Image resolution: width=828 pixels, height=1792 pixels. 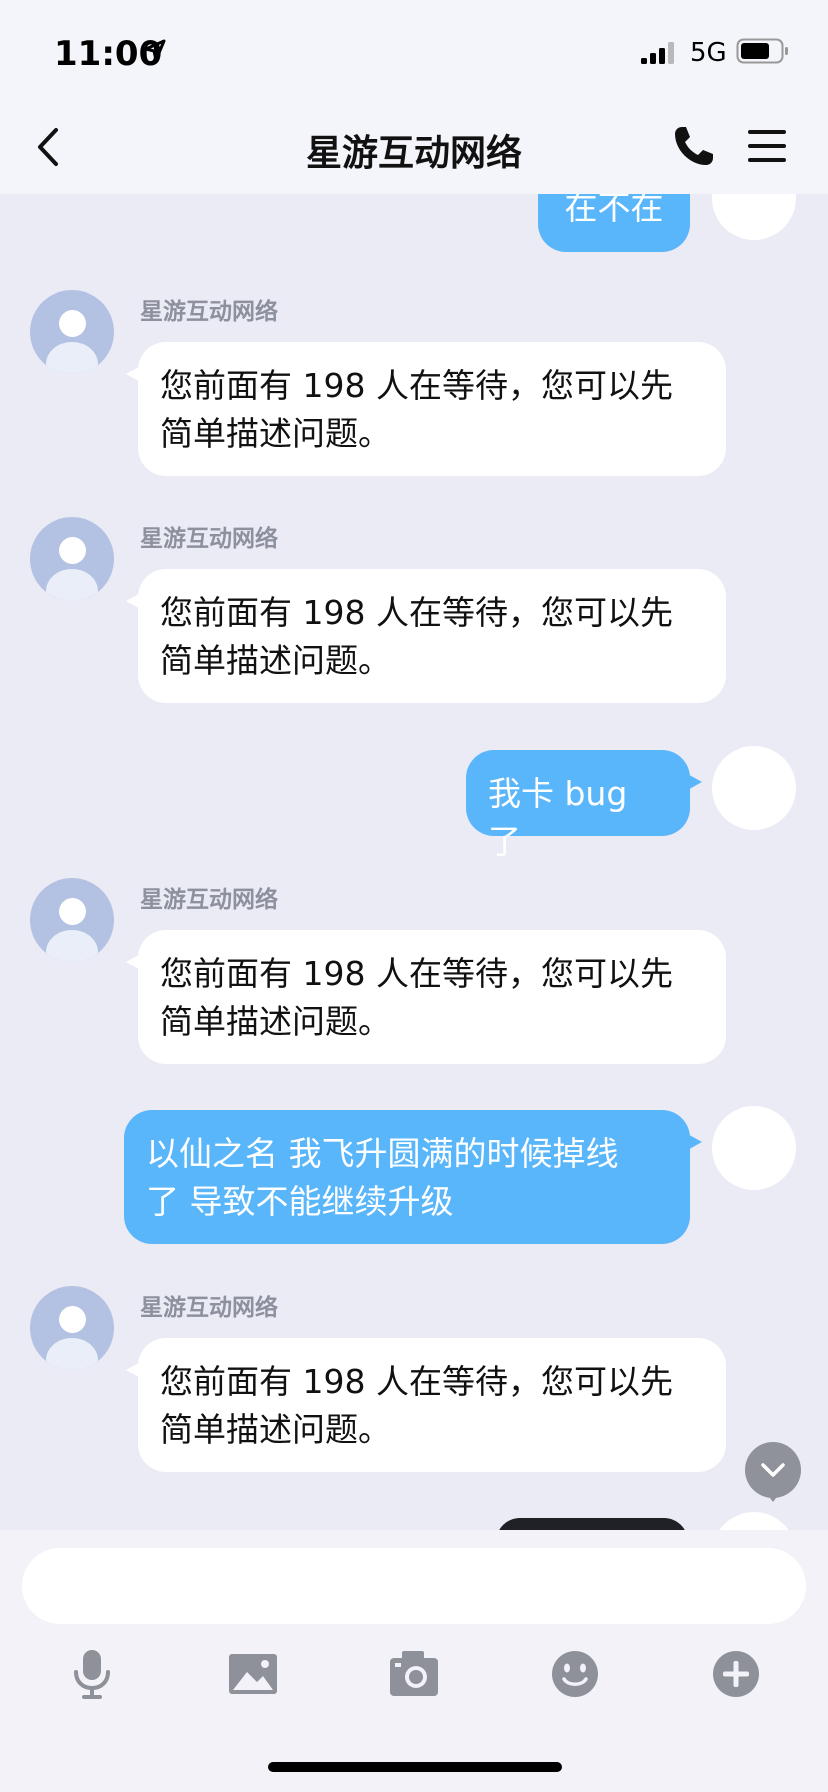 What do you see at coordinates (413, 1177) in the screenshot?
I see `outgoing-message: 以仙之名 我飞升圆满的时候掉线 了 导致不能继续升级` at bounding box center [413, 1177].